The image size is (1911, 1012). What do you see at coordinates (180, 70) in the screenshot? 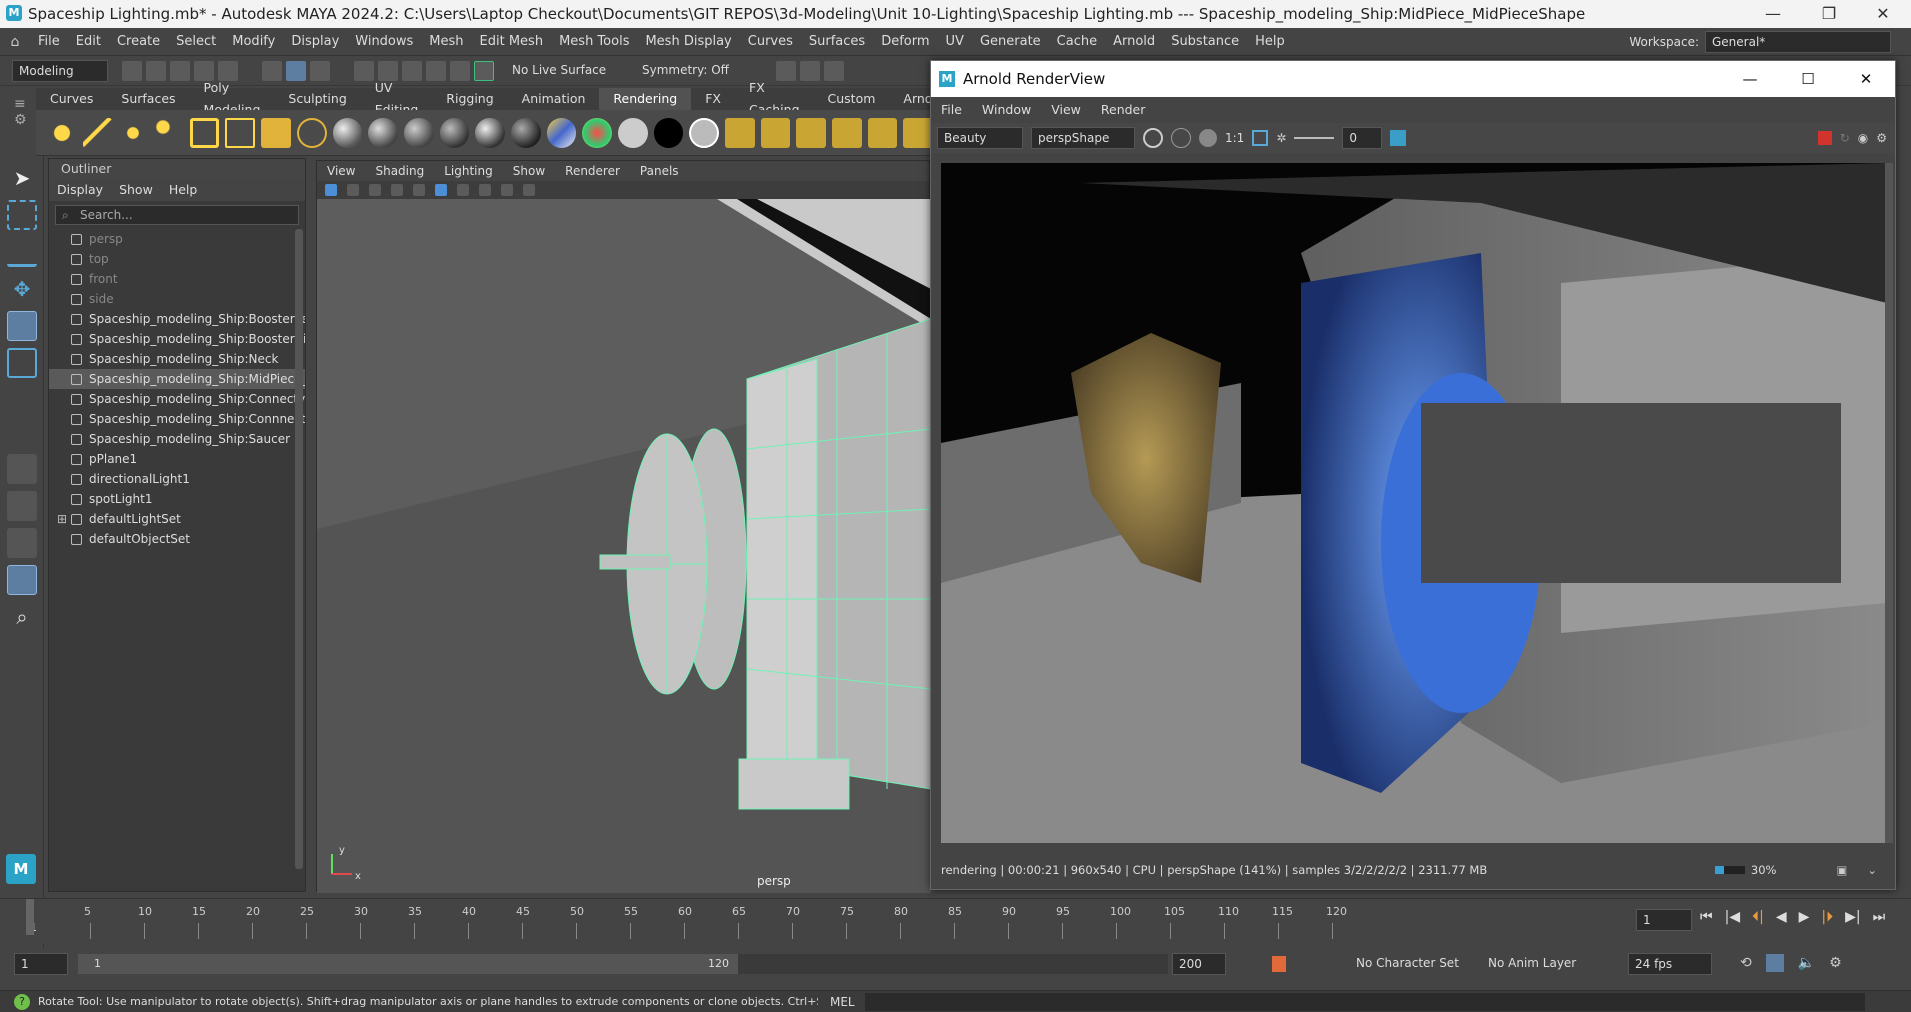
I see `save-scene-icon` at bounding box center [180, 70].